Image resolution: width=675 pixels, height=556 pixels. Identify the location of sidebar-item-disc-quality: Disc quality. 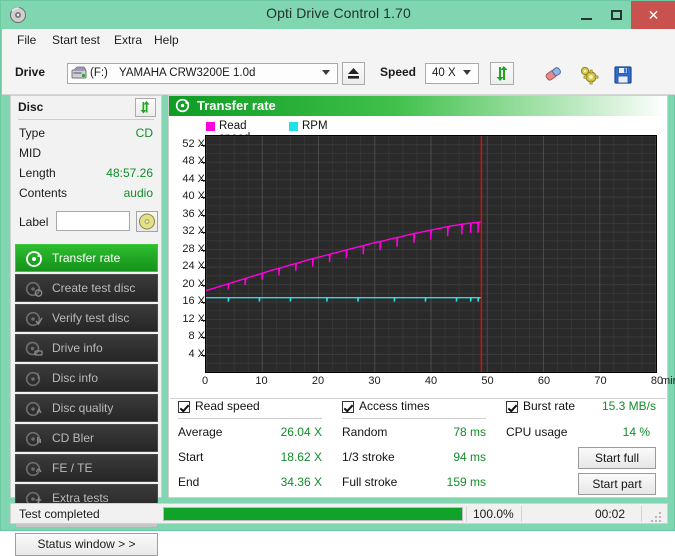
(86, 408).